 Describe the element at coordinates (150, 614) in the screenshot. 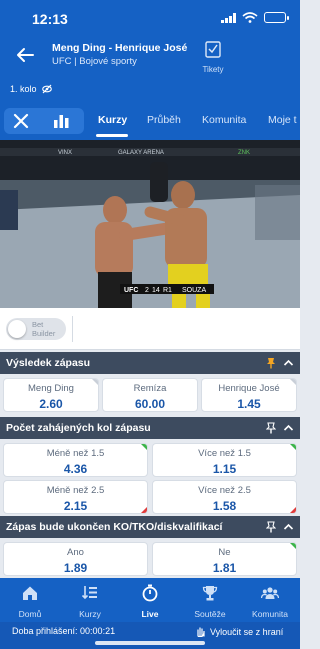

I see `nav-label-live: Live` at that location.